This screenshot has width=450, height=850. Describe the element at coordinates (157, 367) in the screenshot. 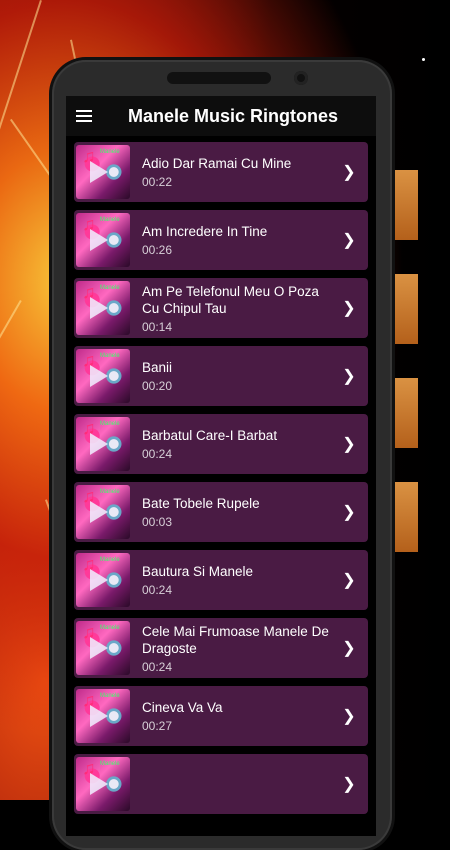

I see `ringtone-name: Banii` at that location.